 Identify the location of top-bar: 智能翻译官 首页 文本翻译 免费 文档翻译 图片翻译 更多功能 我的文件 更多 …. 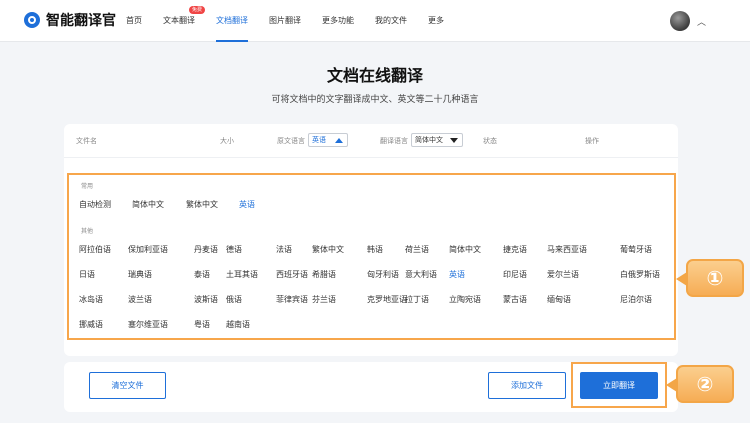
(375, 21).